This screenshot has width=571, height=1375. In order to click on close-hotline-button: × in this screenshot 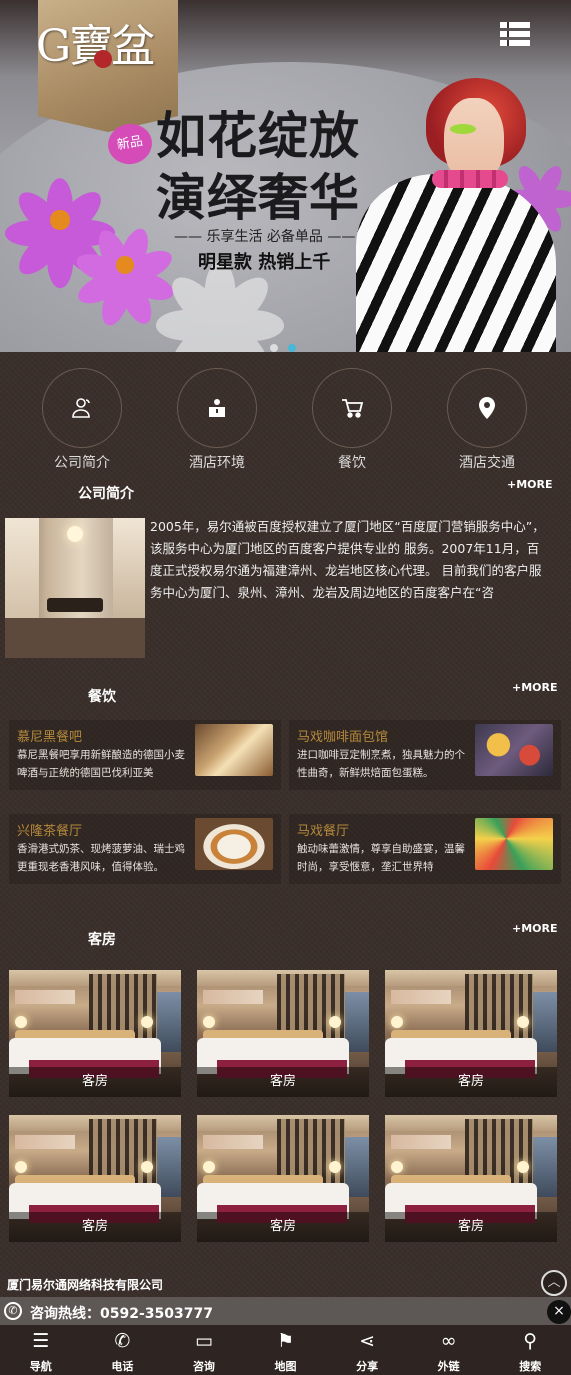, I will do `click(559, 1312)`.